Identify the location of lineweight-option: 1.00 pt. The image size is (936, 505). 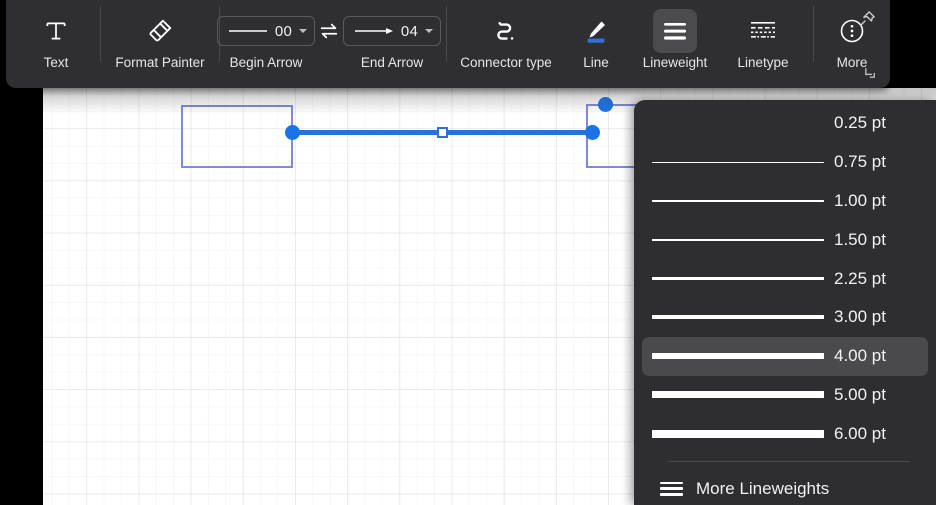
(785, 201).